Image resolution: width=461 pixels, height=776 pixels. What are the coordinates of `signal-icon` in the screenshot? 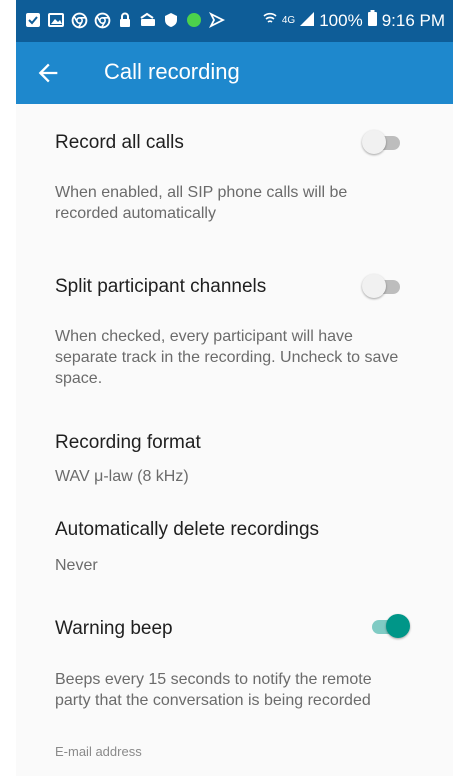 It's located at (307, 21).